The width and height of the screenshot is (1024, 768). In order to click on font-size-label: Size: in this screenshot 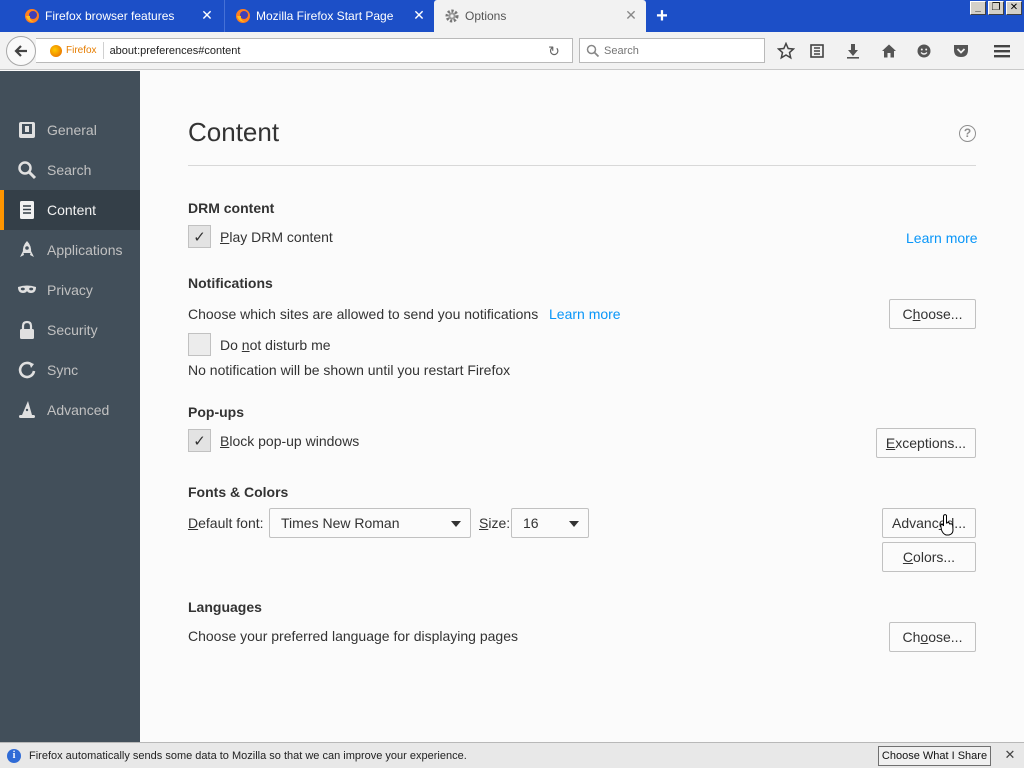, I will do `click(495, 523)`.